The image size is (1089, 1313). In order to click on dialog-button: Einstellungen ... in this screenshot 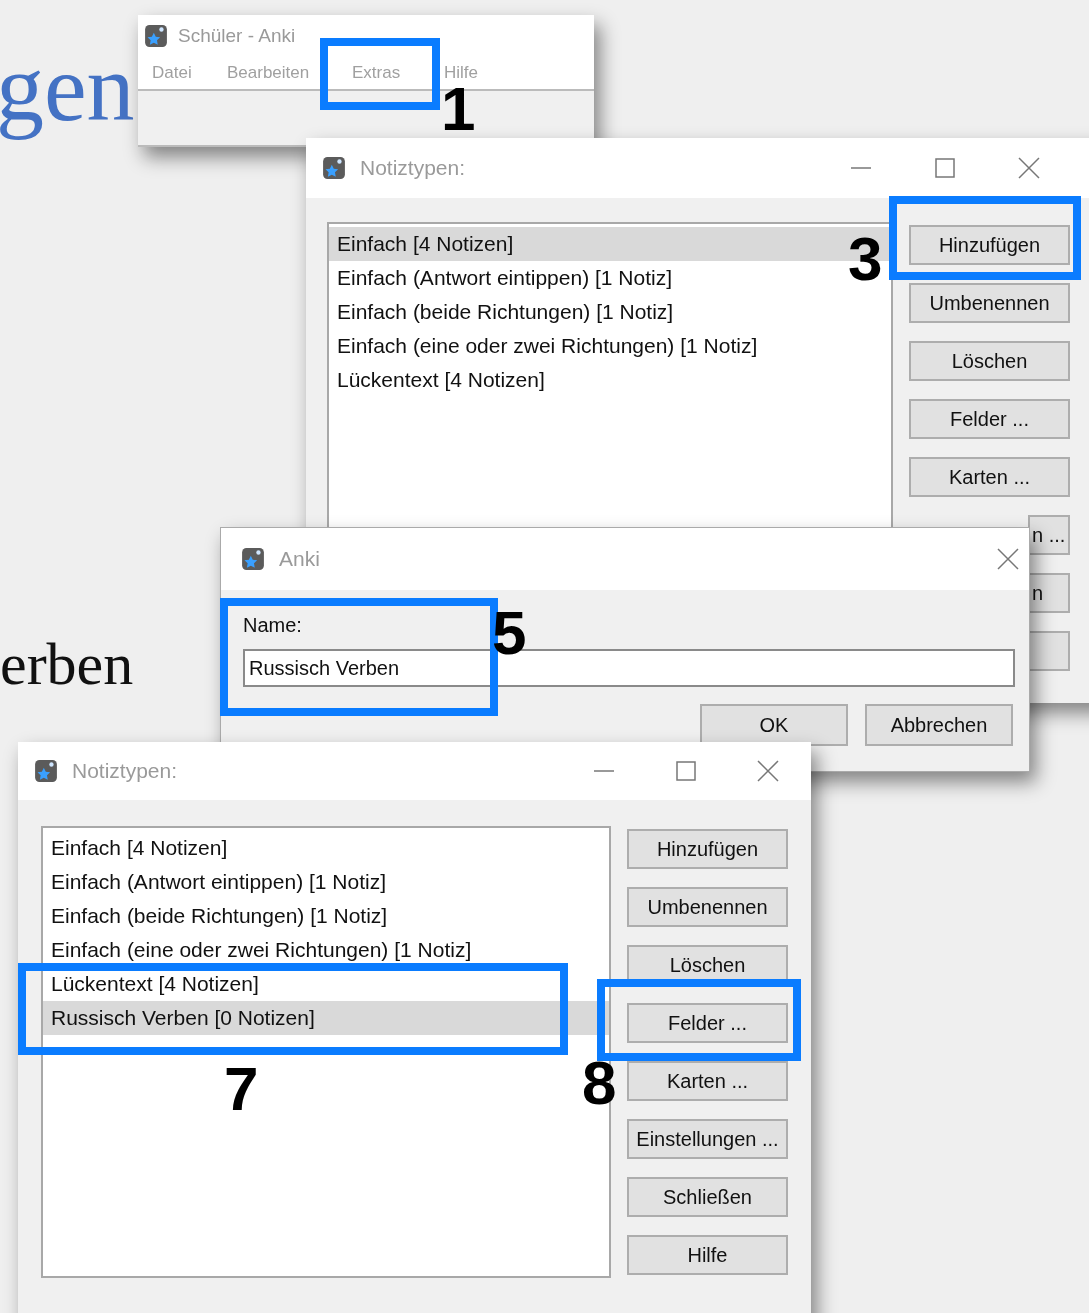, I will do `click(707, 1139)`.